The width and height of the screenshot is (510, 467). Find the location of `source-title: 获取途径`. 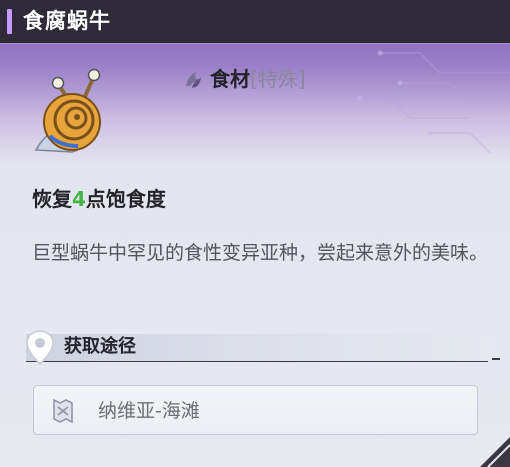

source-title: 获取途径 is located at coordinates (100, 346).